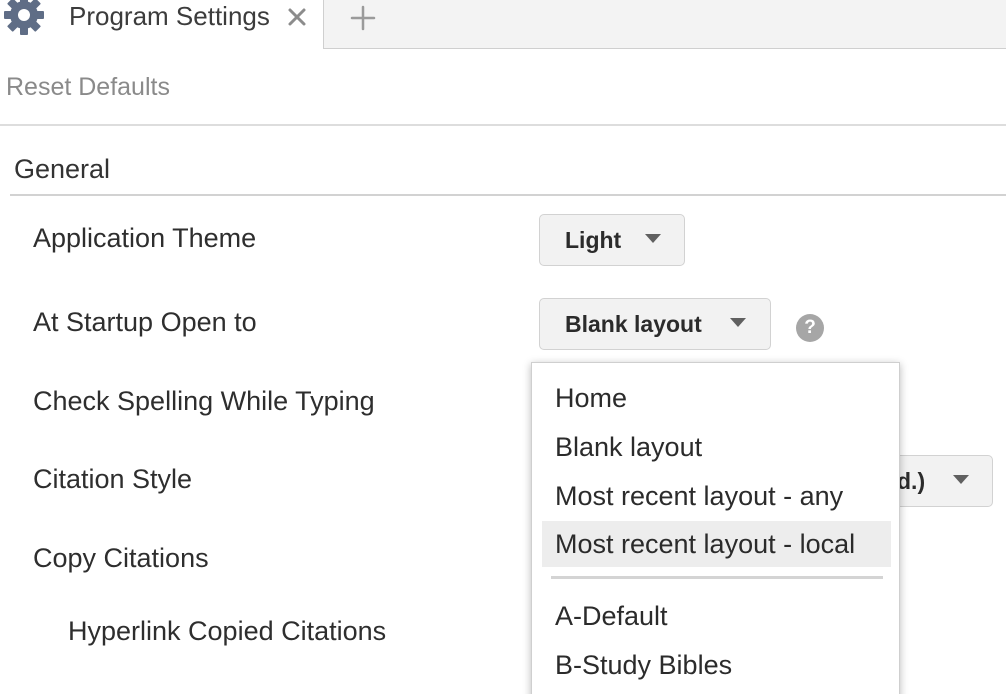 This screenshot has width=1006, height=694. I want to click on menu-separator, so click(717, 577).